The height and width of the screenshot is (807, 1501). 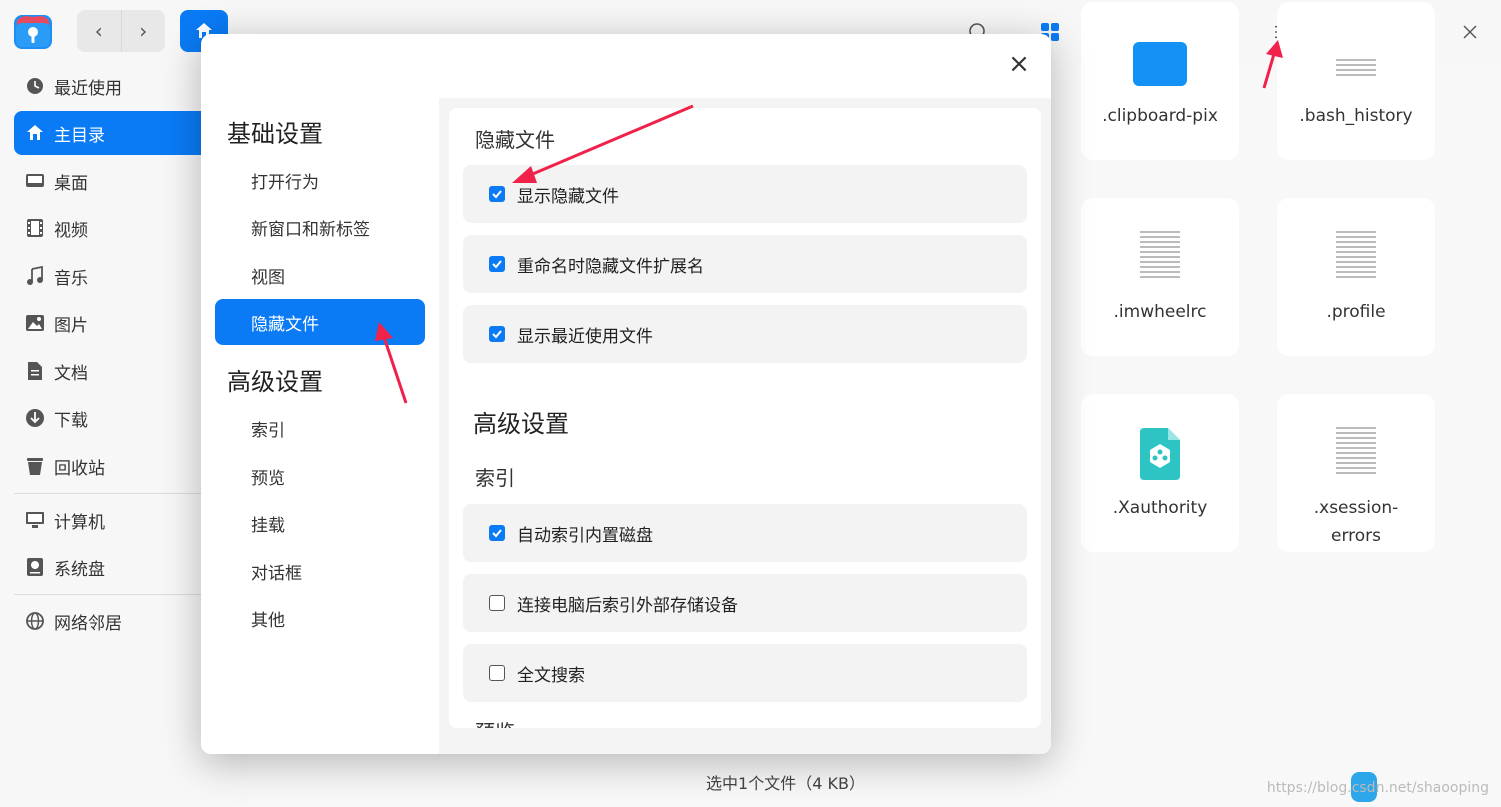 What do you see at coordinates (1356, 522) in the screenshot?
I see `file-name: .xsession-errors` at bounding box center [1356, 522].